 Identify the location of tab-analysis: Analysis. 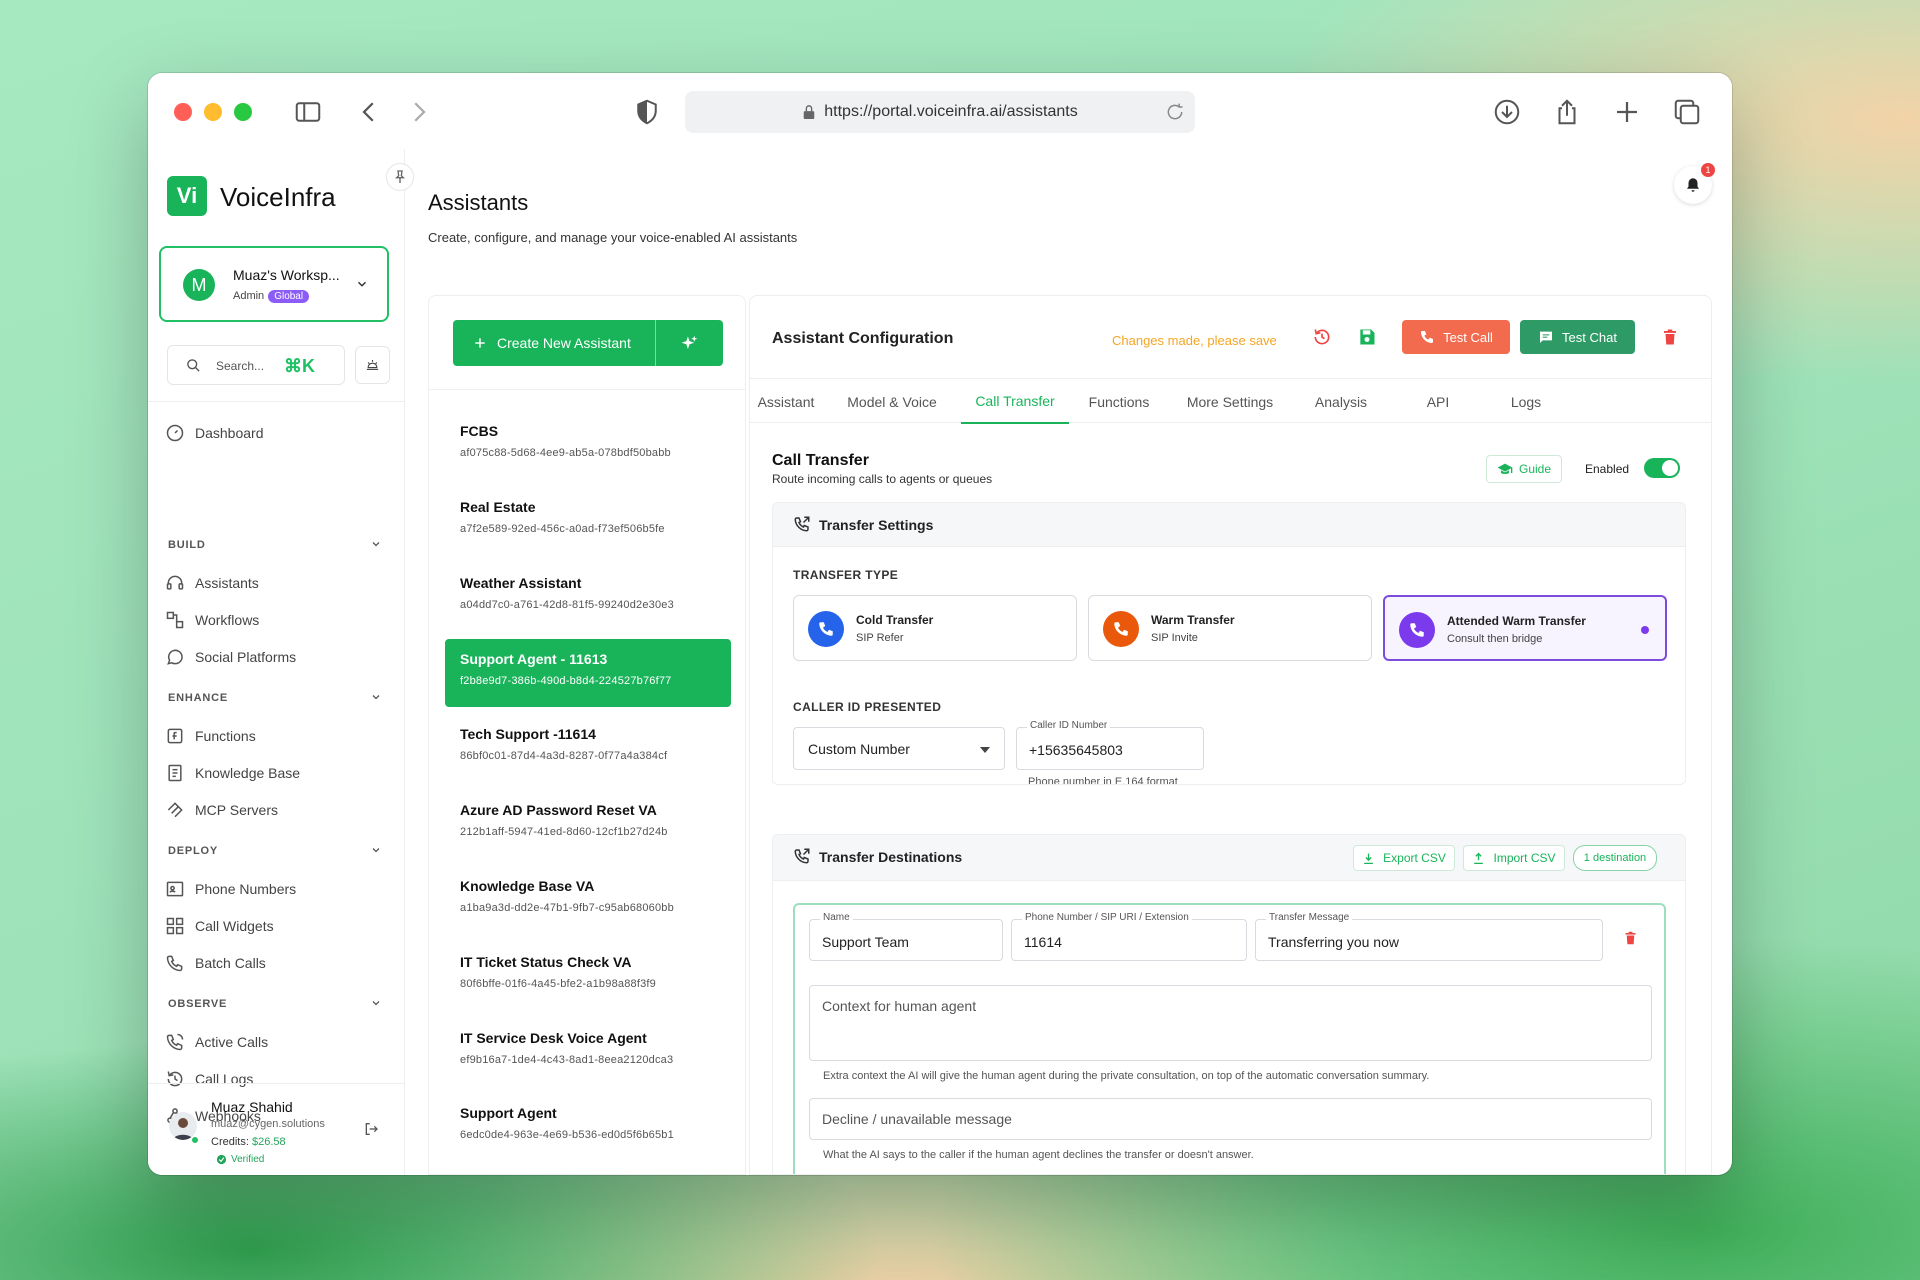
(1341, 401).